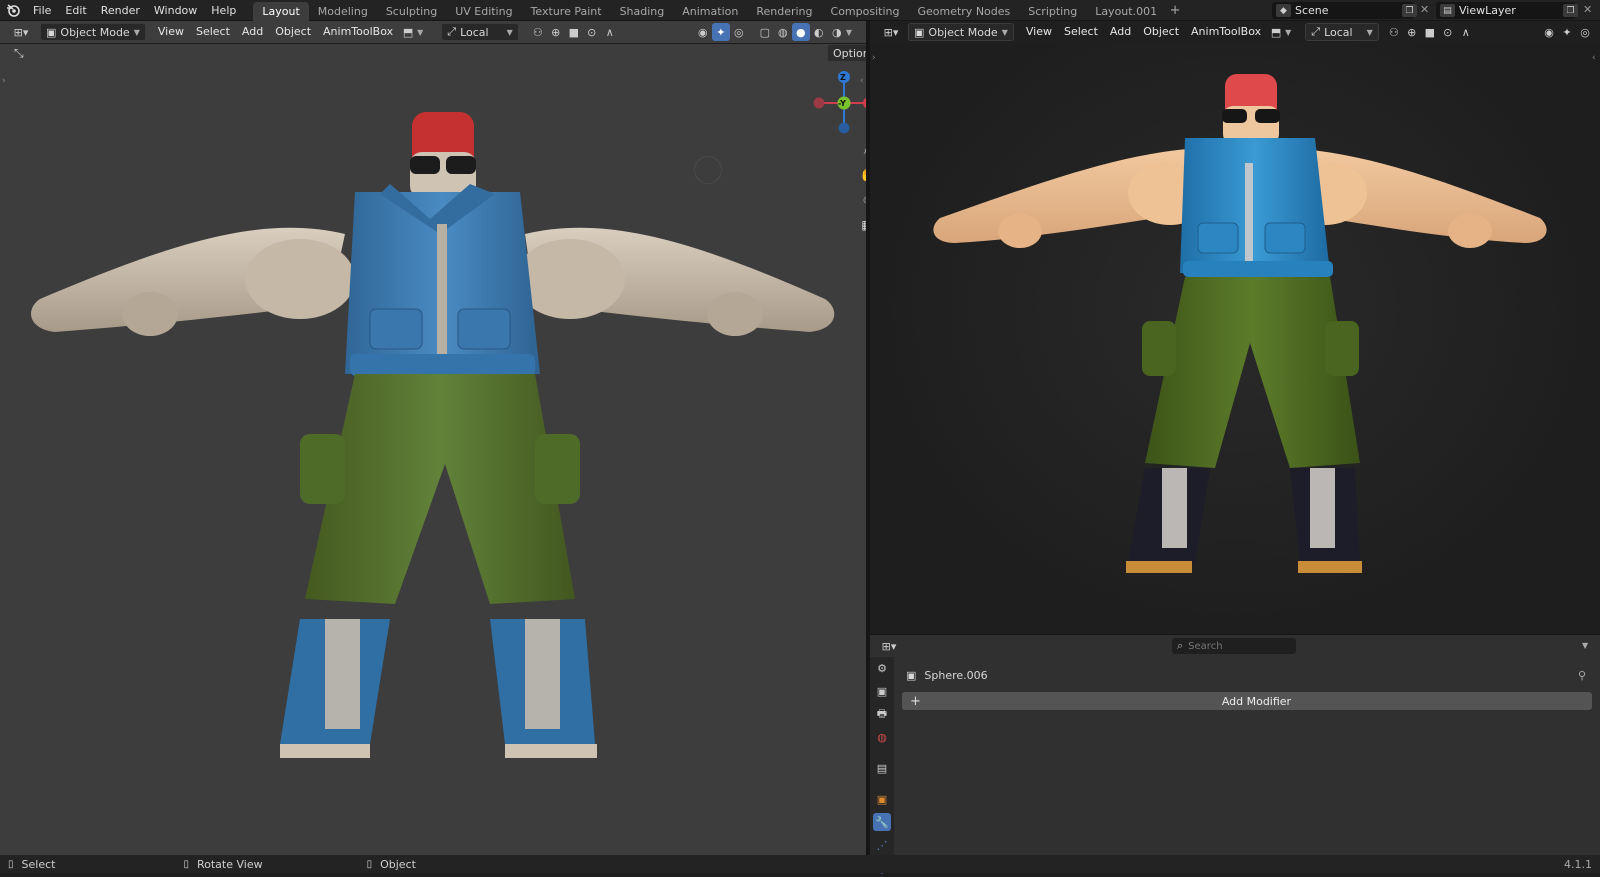 The width and height of the screenshot is (1600, 877). What do you see at coordinates (642, 11) in the screenshot?
I see `tab-shading: Shading` at bounding box center [642, 11].